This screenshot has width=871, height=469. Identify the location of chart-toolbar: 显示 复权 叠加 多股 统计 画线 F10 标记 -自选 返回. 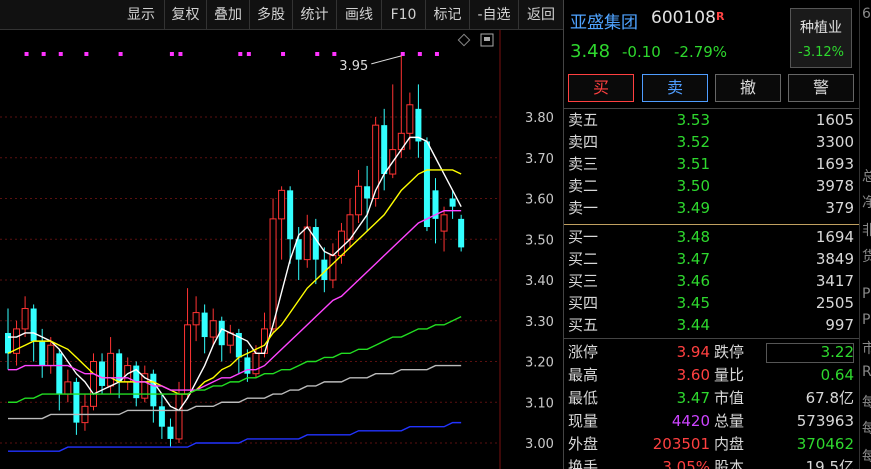
(281, 15).